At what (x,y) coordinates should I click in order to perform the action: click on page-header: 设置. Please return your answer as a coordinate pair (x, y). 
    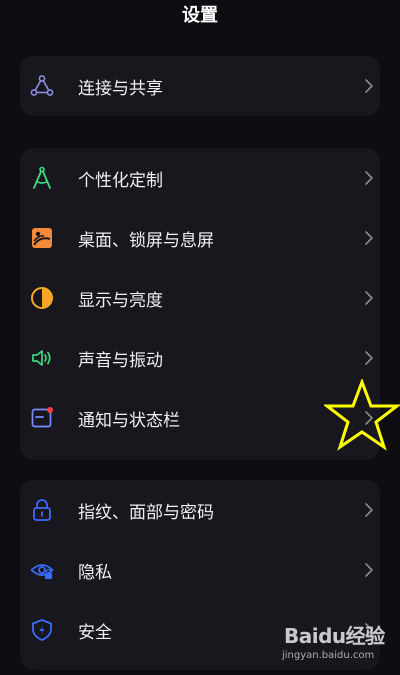
    Looking at the image, I should click on (200, 20).